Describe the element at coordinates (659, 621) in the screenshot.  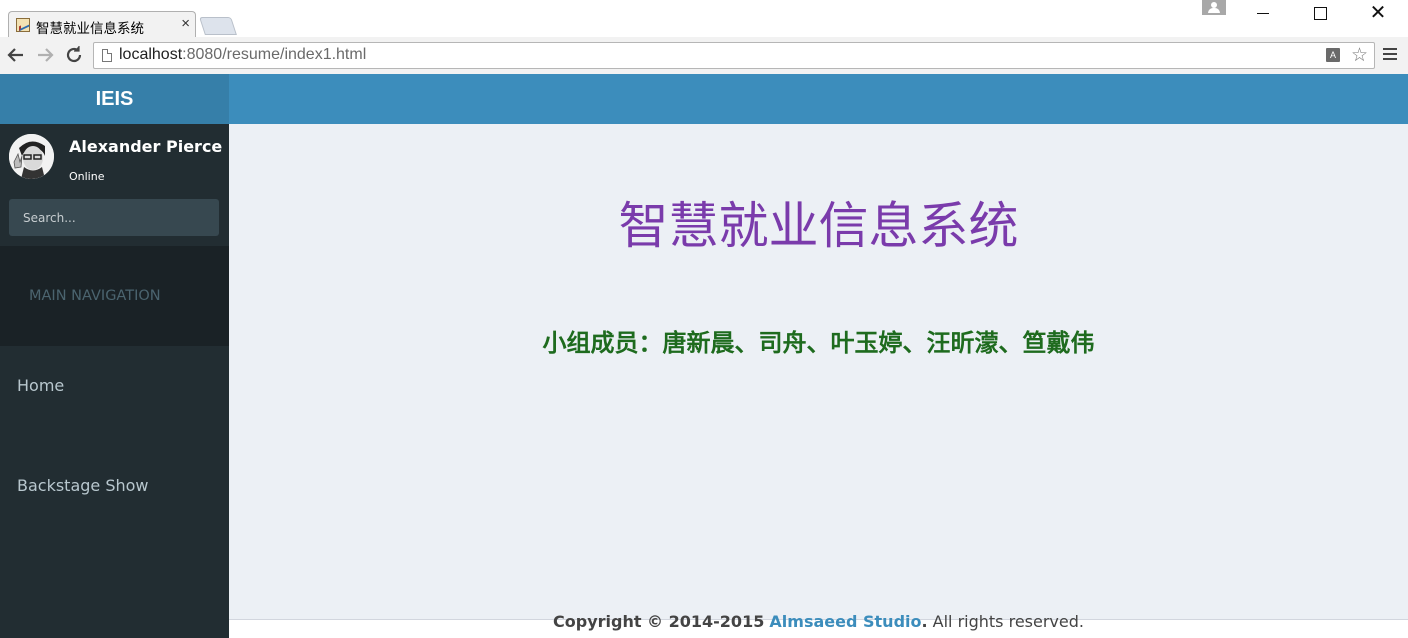
I see `copyright-label: Copyright © 2014-2015` at that location.